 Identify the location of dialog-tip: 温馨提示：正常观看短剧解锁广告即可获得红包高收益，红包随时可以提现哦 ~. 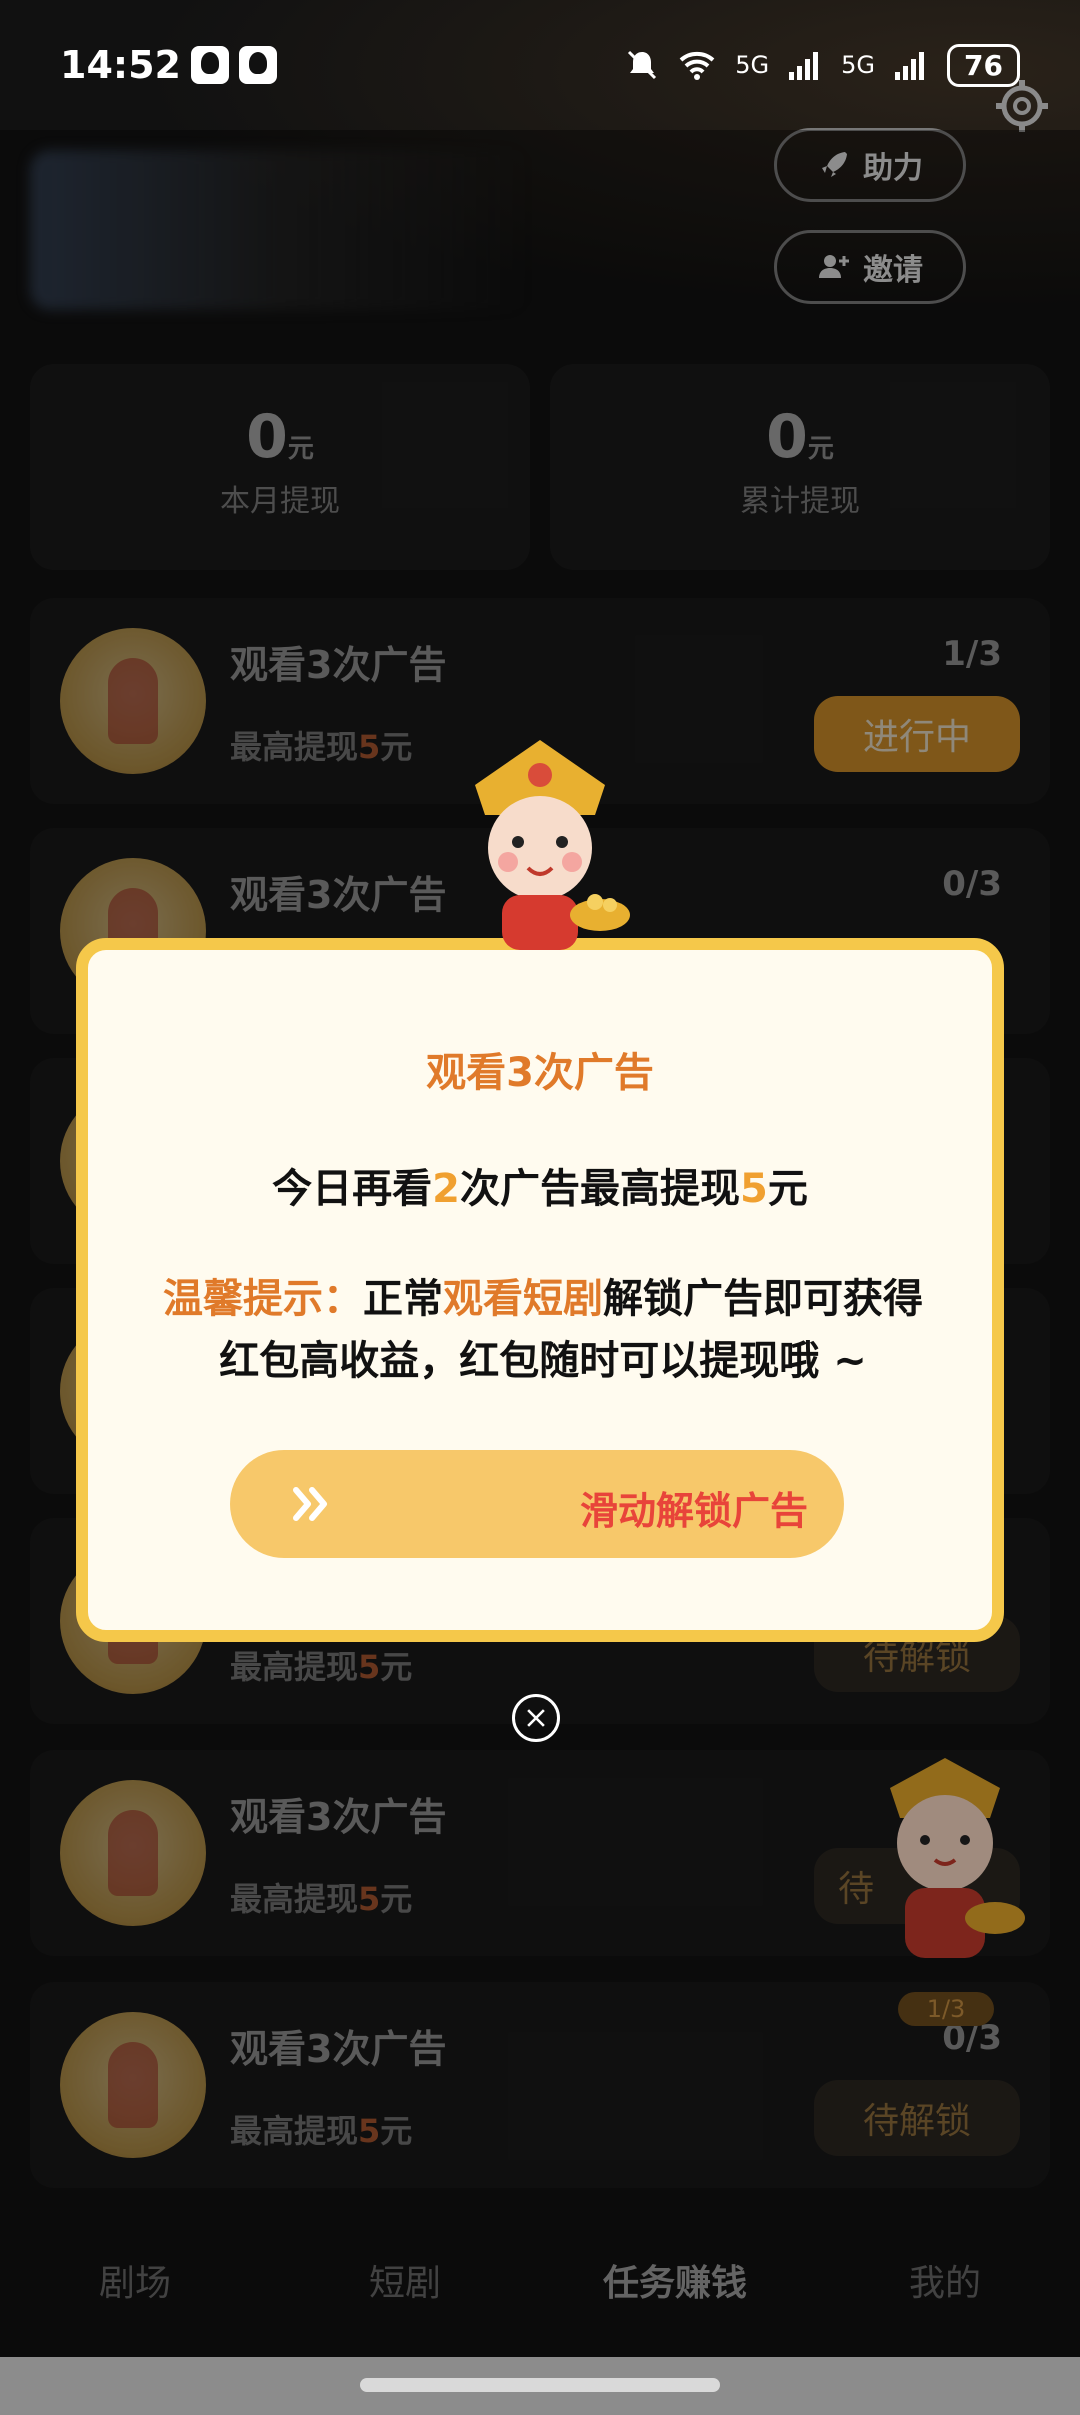
(543, 1330).